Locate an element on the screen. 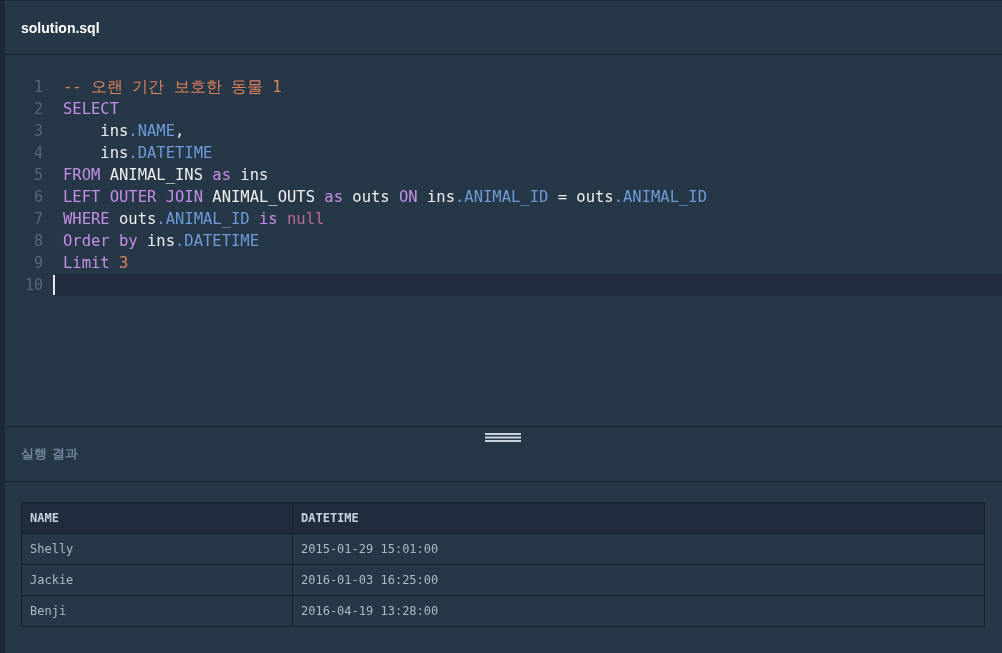  table-cell: 2016-01-03 16:25:00 is located at coordinates (638, 580).